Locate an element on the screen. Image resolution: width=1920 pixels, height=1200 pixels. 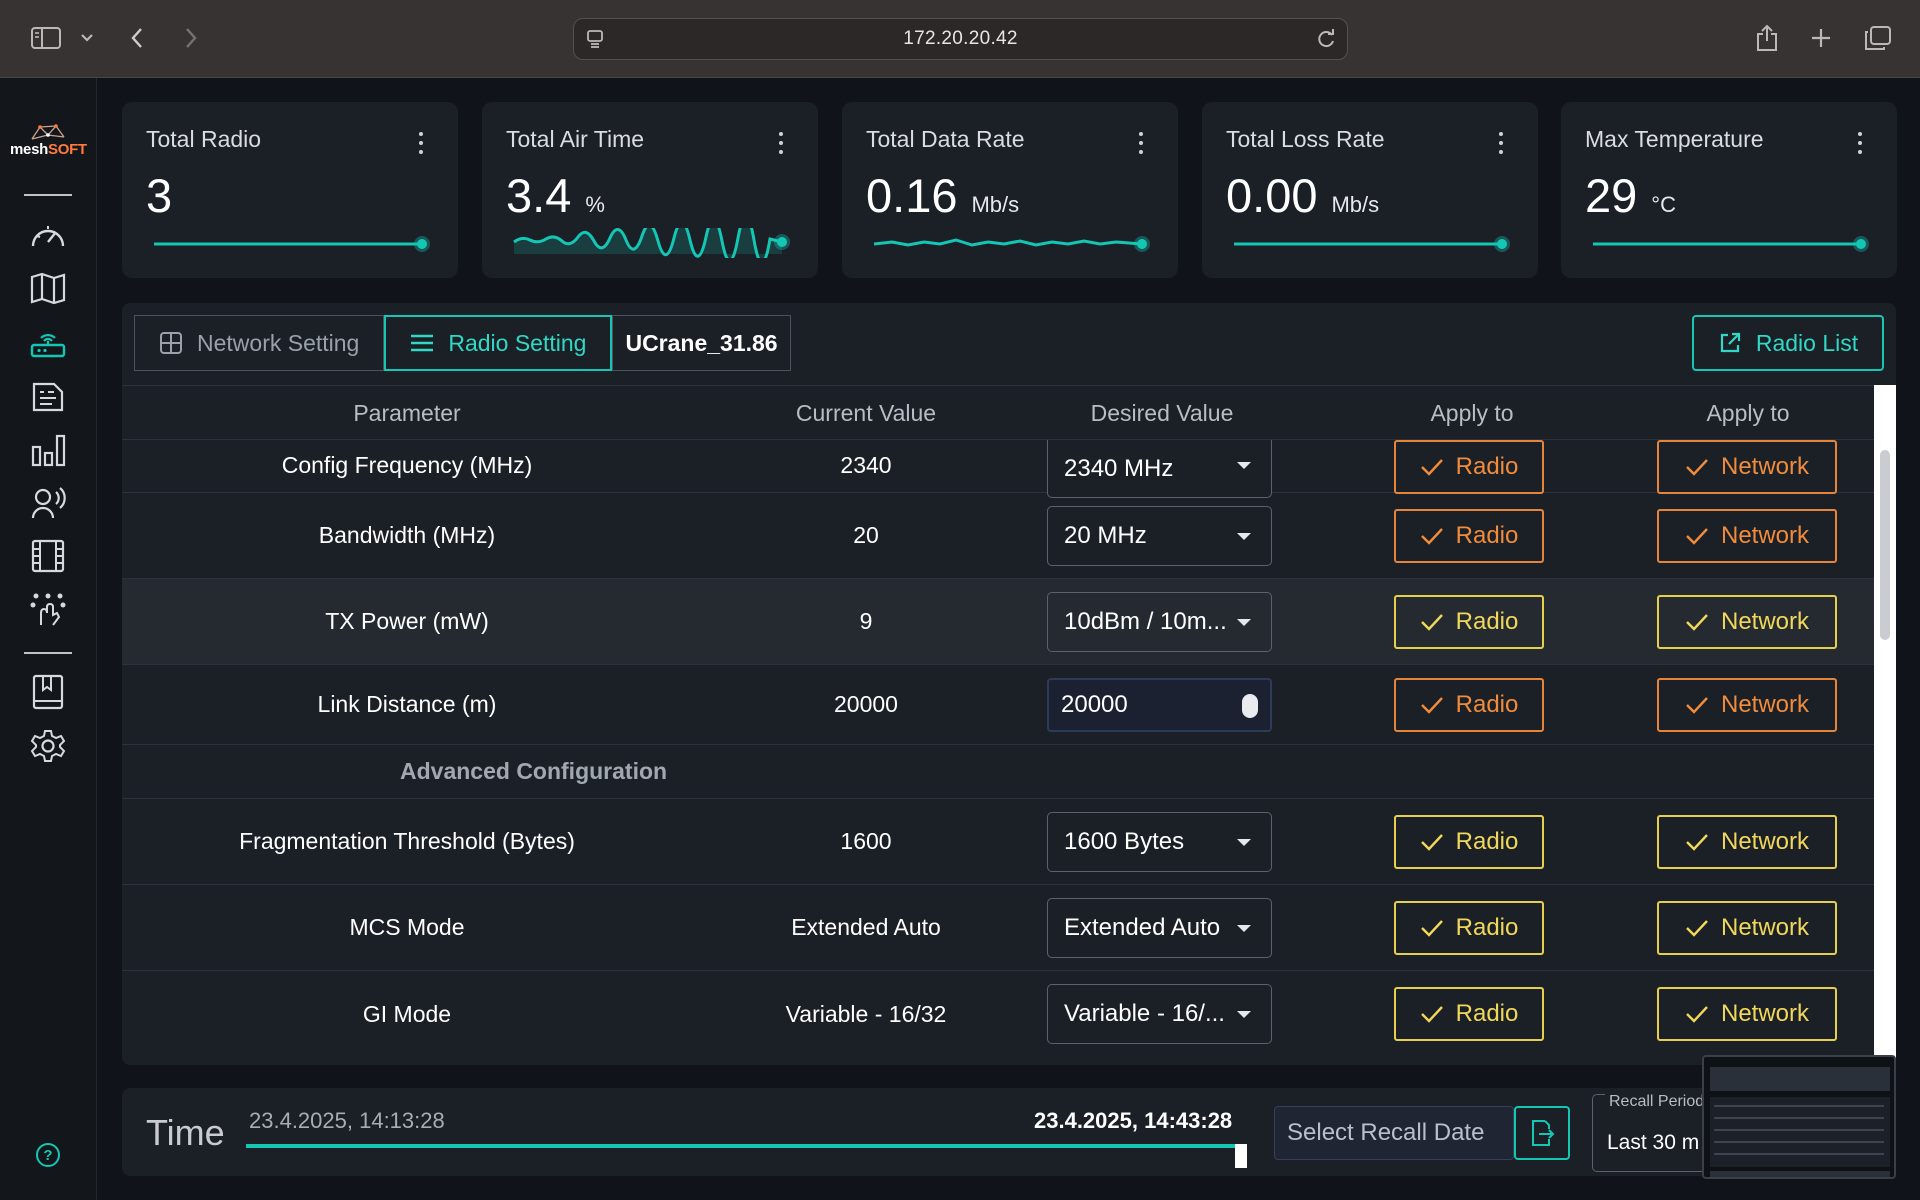
device-name-label: UCrane_31.86 is located at coordinates (701, 343).